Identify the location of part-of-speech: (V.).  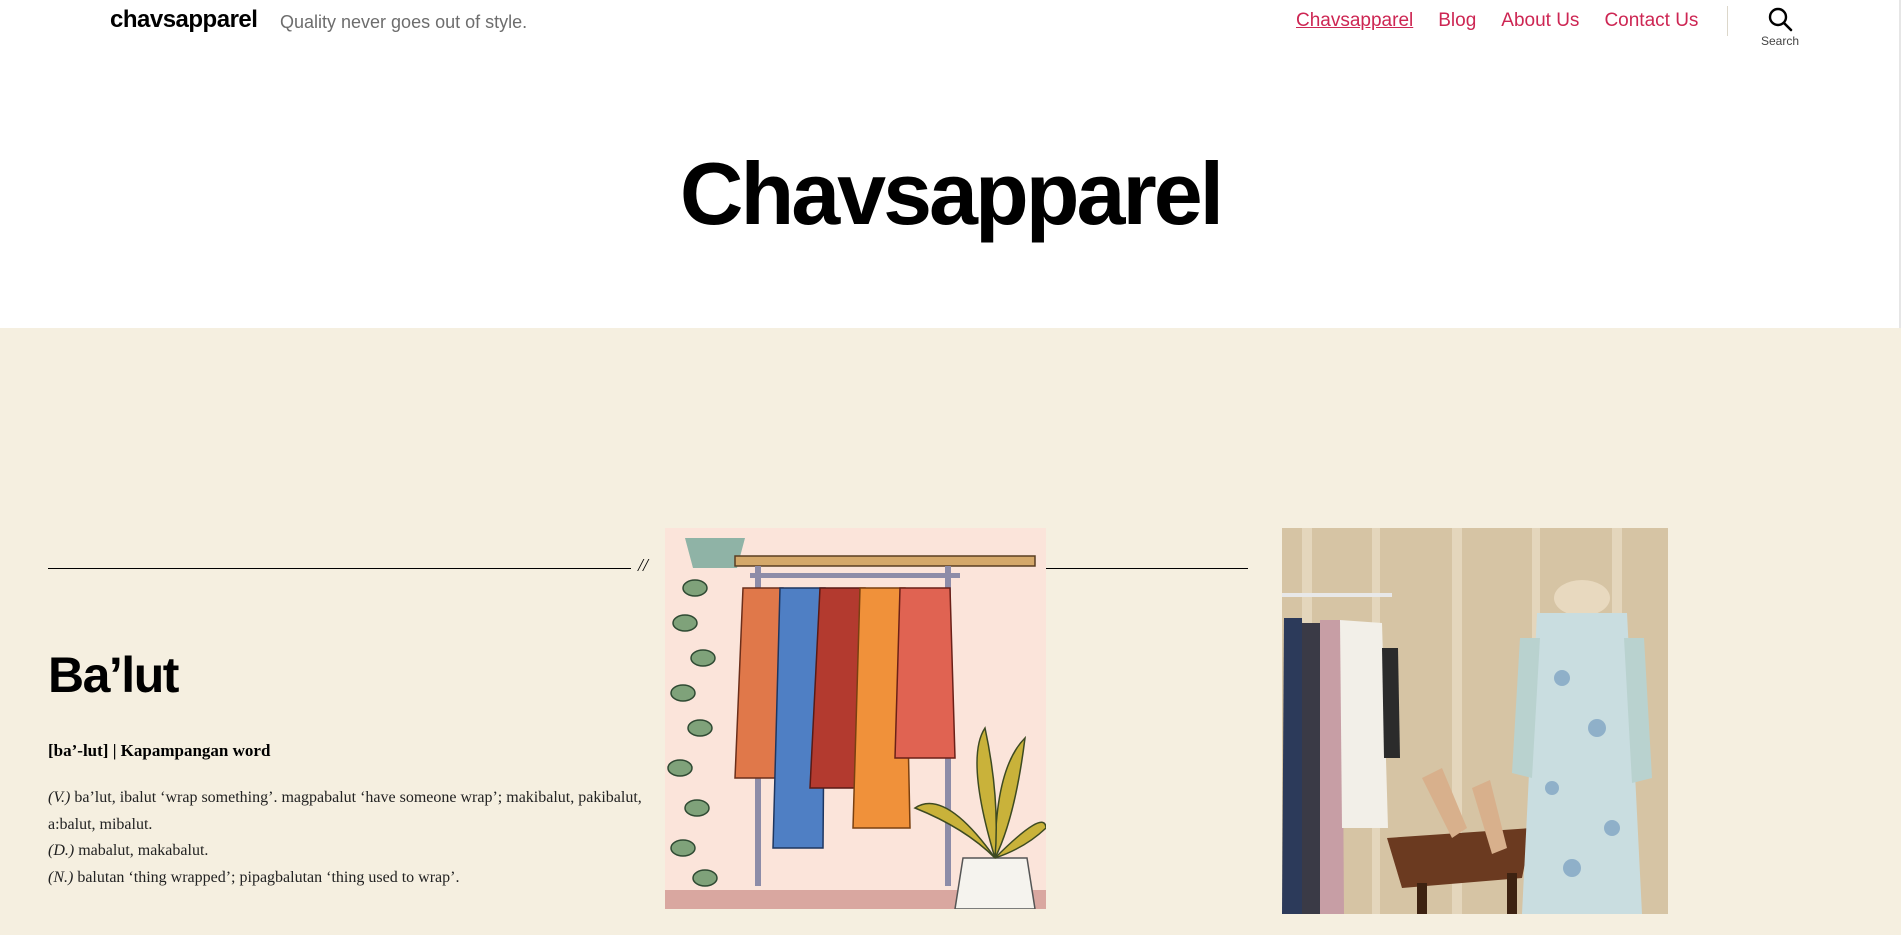
(59, 797).